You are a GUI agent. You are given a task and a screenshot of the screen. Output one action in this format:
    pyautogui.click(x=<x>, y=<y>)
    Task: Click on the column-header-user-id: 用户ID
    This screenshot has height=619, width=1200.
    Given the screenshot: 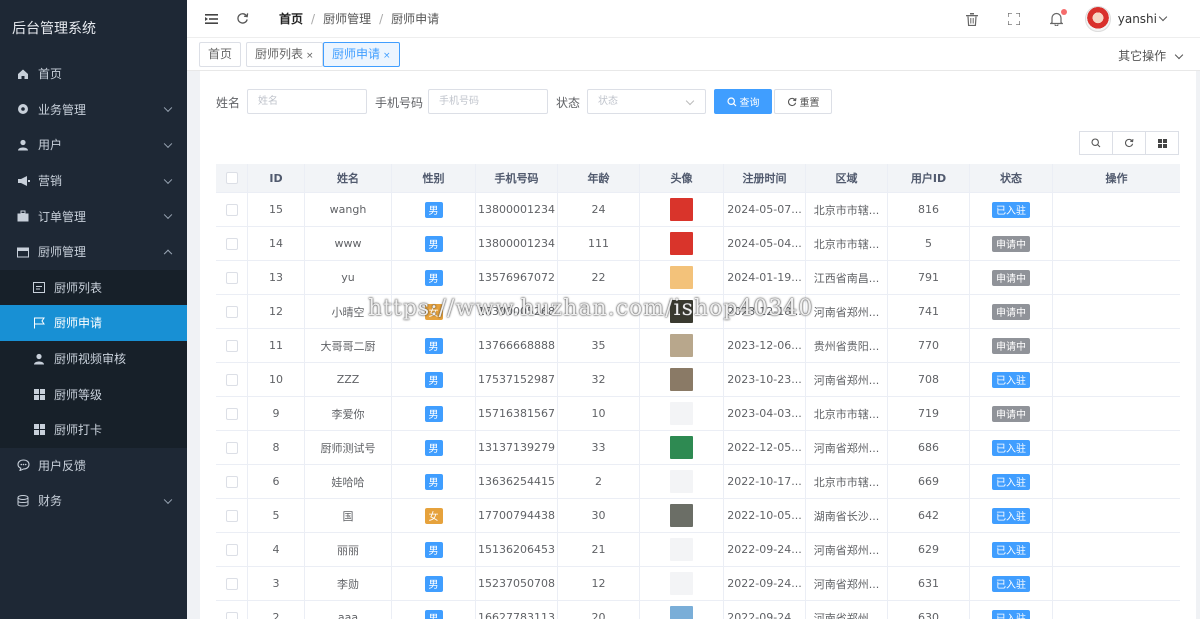 What is the action you would take?
    pyautogui.click(x=929, y=178)
    